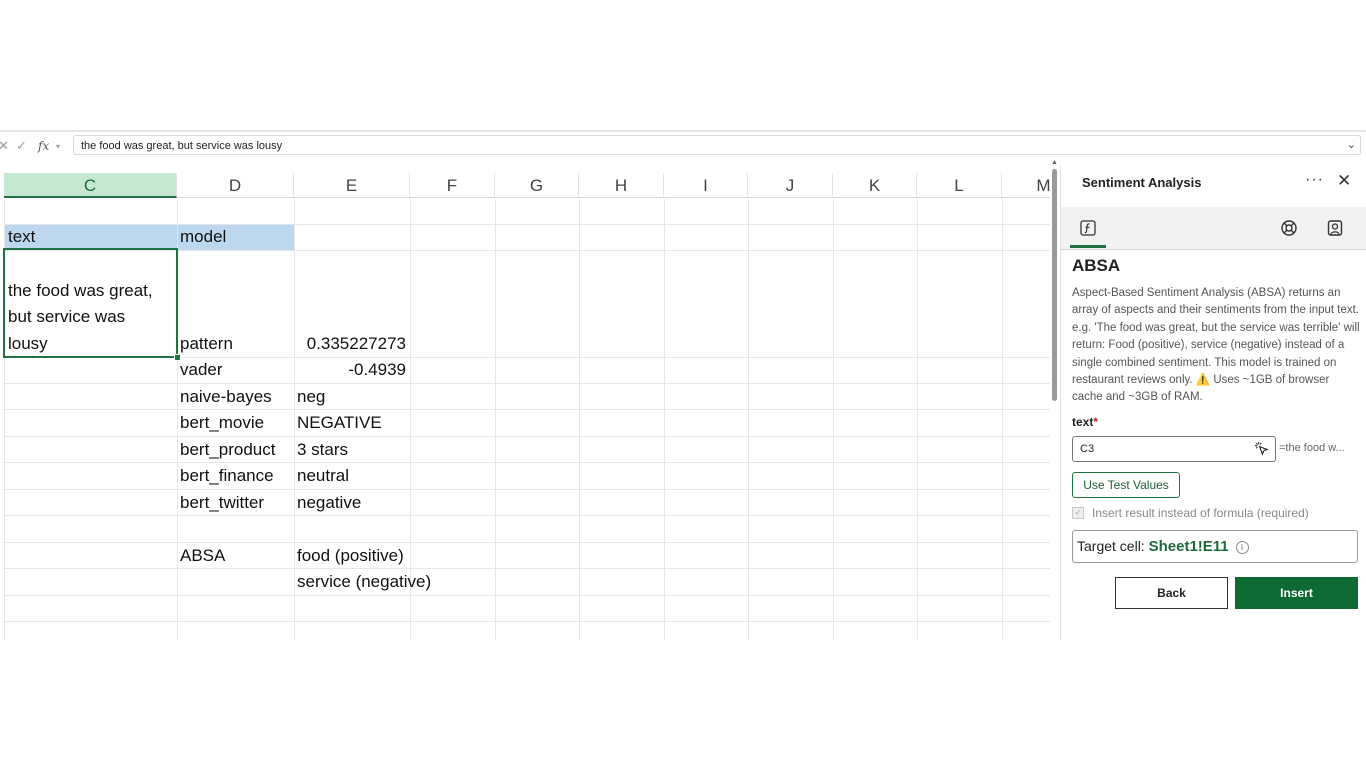 The width and height of the screenshot is (1366, 768). Describe the element at coordinates (1111, 546) in the screenshot. I see `target-cell-label: Target cell:` at that location.